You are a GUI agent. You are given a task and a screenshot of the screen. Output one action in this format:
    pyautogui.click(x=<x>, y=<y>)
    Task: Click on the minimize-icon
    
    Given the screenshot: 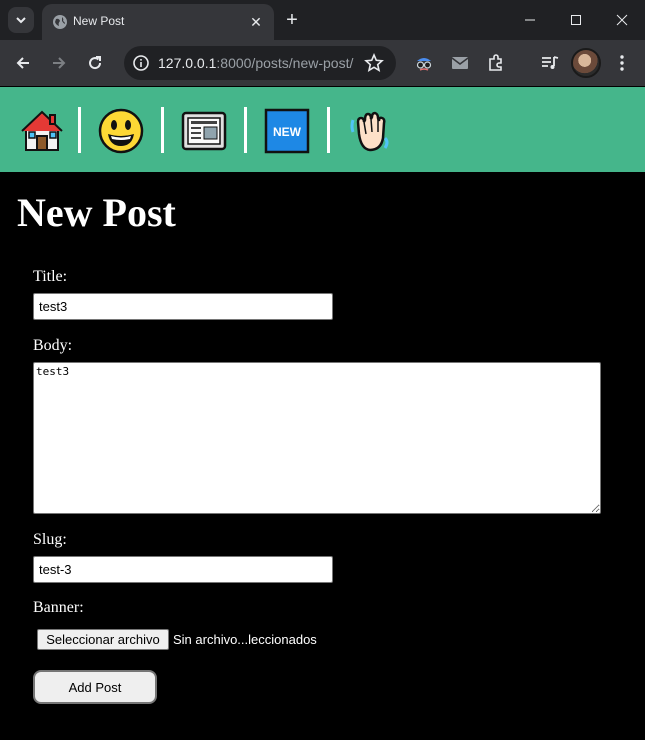 What is the action you would take?
    pyautogui.click(x=530, y=20)
    